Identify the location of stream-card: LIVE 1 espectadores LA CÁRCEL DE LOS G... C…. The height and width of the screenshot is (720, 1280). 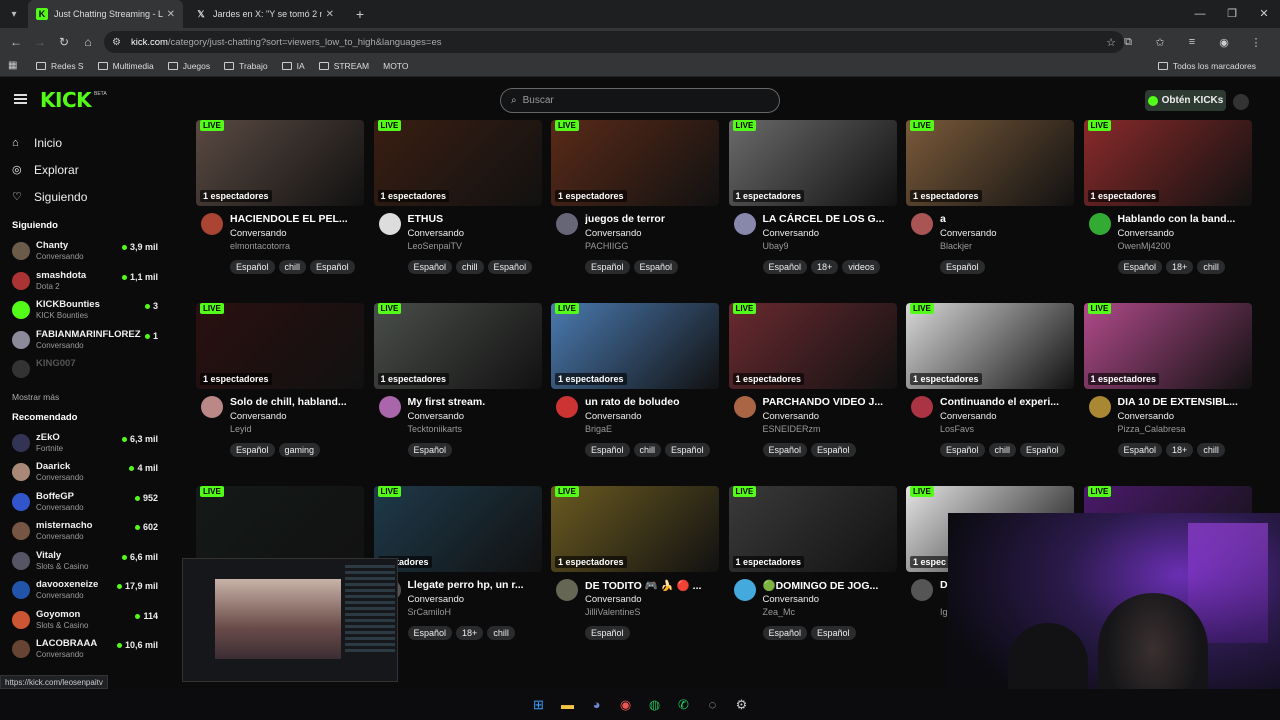
(812, 197).